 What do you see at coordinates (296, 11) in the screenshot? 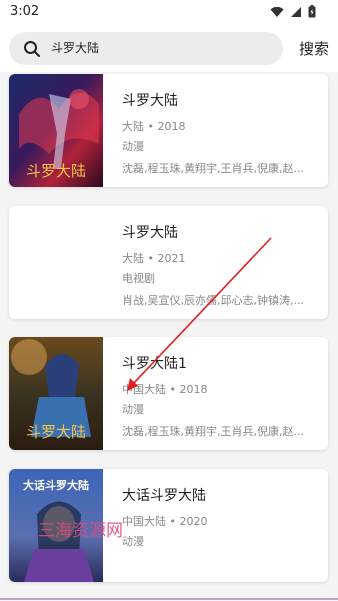
I see `cellular-signal-icon` at bounding box center [296, 11].